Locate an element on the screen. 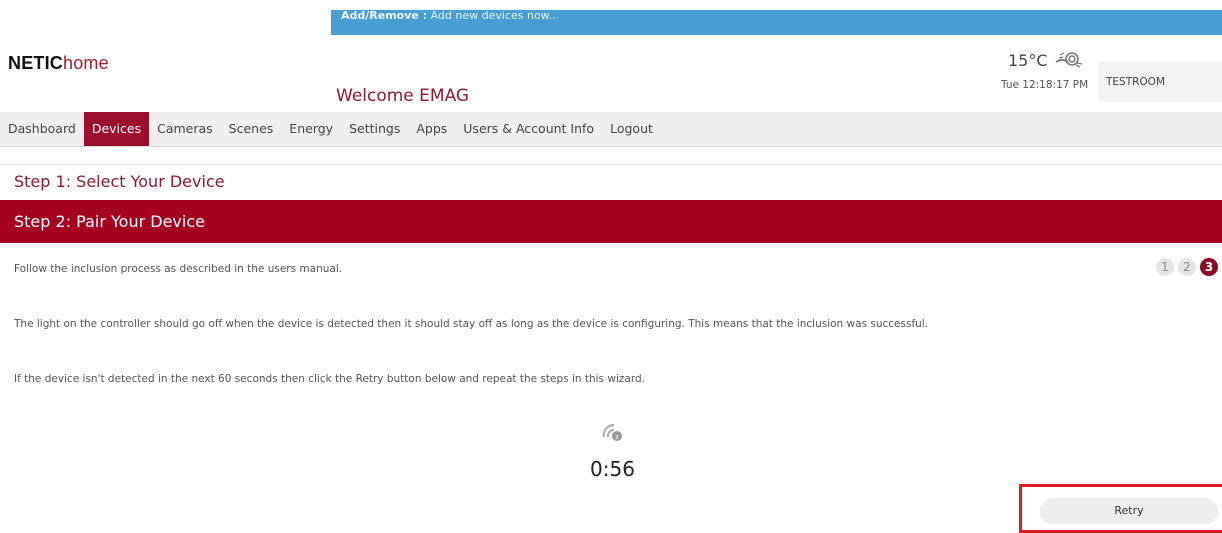  zwave-signal-icon: z is located at coordinates (613, 433).